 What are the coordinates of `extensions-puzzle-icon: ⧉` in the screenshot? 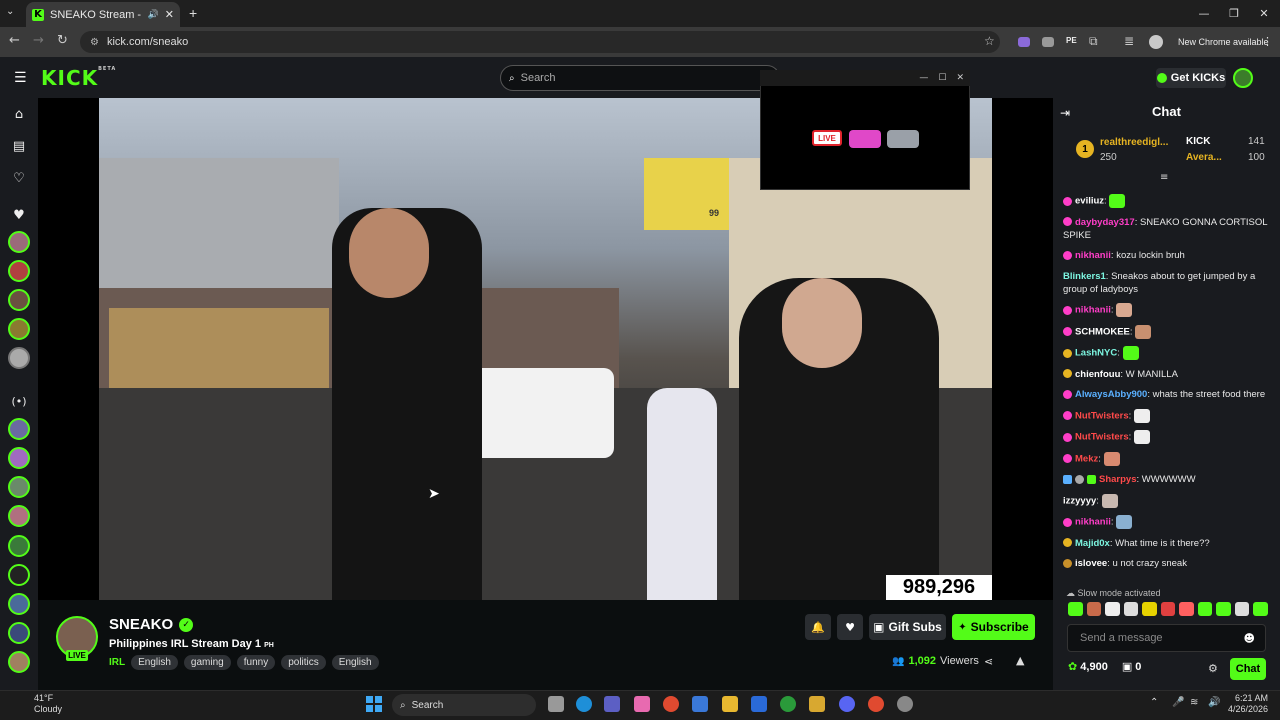 It's located at (1093, 41).